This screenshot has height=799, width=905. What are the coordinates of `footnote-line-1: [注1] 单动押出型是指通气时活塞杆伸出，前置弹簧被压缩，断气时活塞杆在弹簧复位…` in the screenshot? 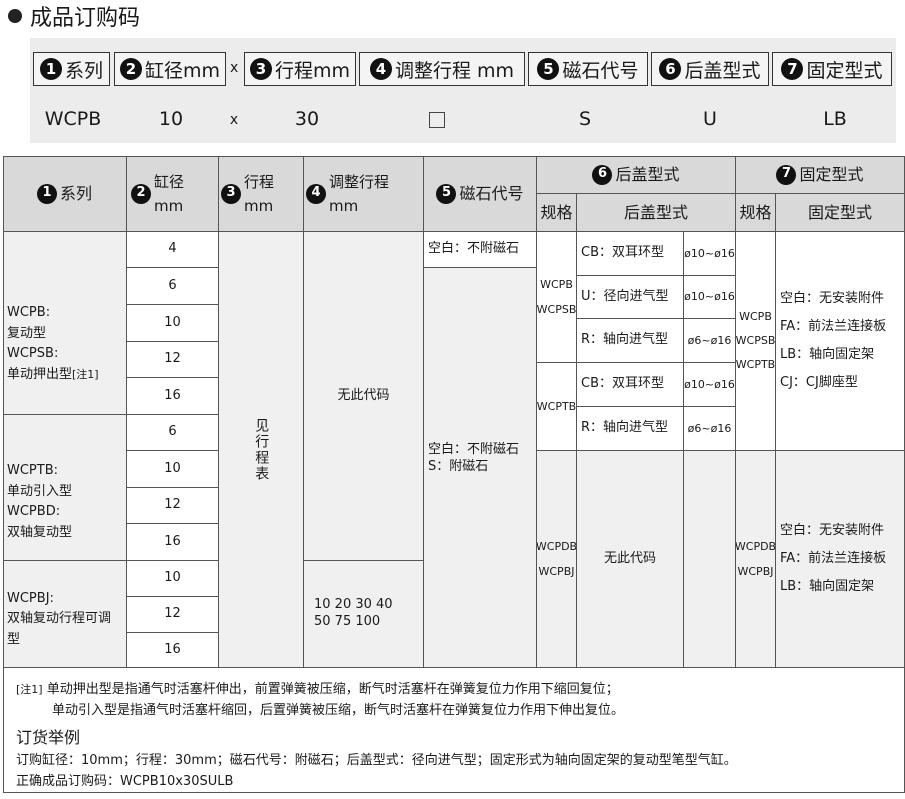 It's located at (317, 687).